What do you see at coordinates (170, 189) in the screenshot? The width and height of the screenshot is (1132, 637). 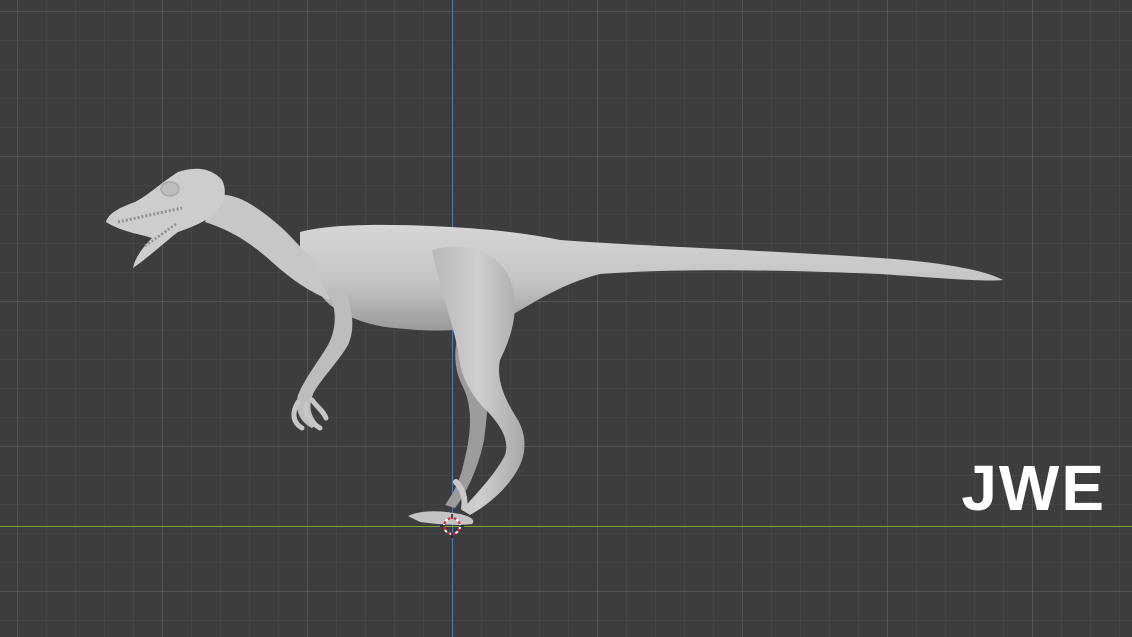 I see `raptor-eye` at bounding box center [170, 189].